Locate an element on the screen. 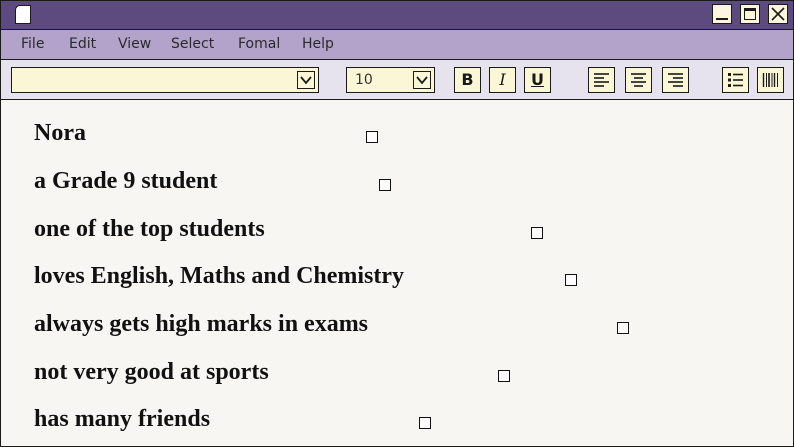 The height and width of the screenshot is (447, 794). bullet-list-button is located at coordinates (735, 80).